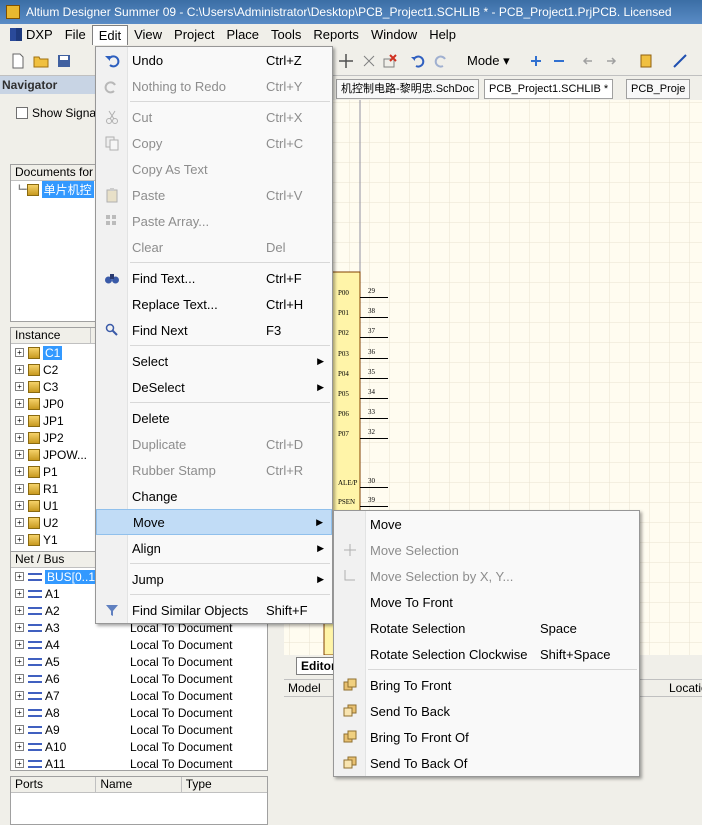  I want to click on component-tool-icon, so click(646, 61).